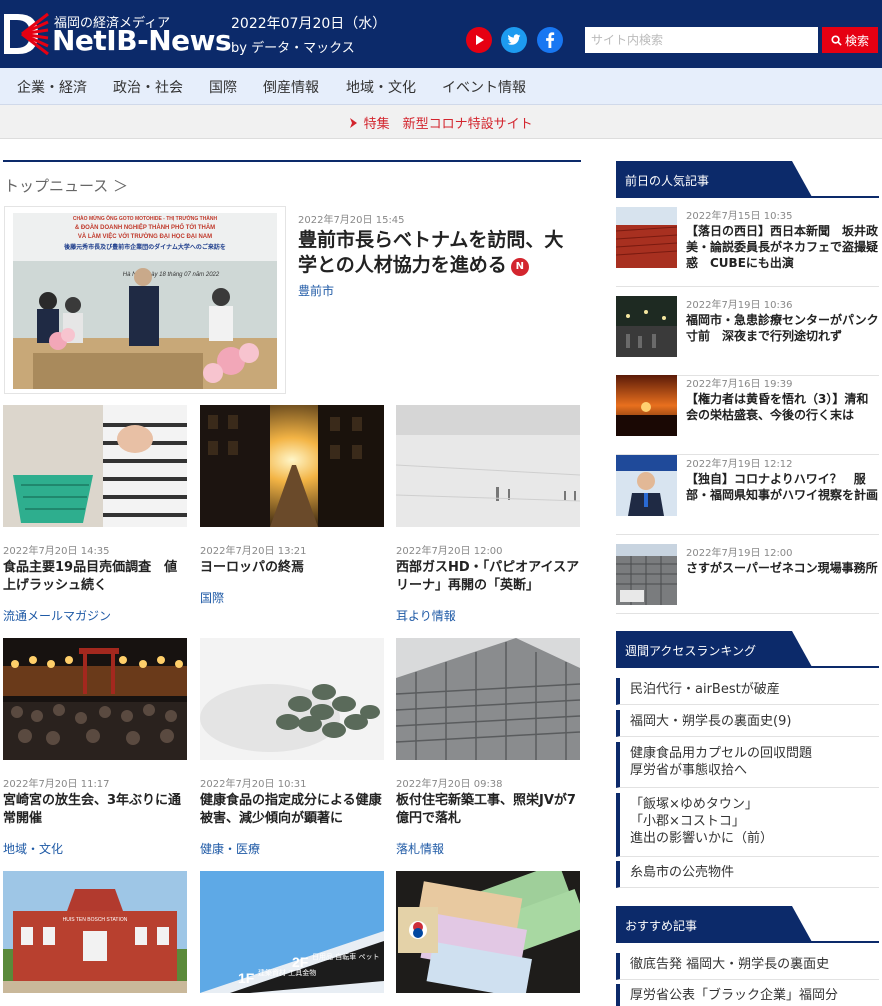 The image size is (882, 1006). What do you see at coordinates (448, 124) in the screenshot?
I see `feature-label: 特集 新型コロナ特設サイト` at bounding box center [448, 124].